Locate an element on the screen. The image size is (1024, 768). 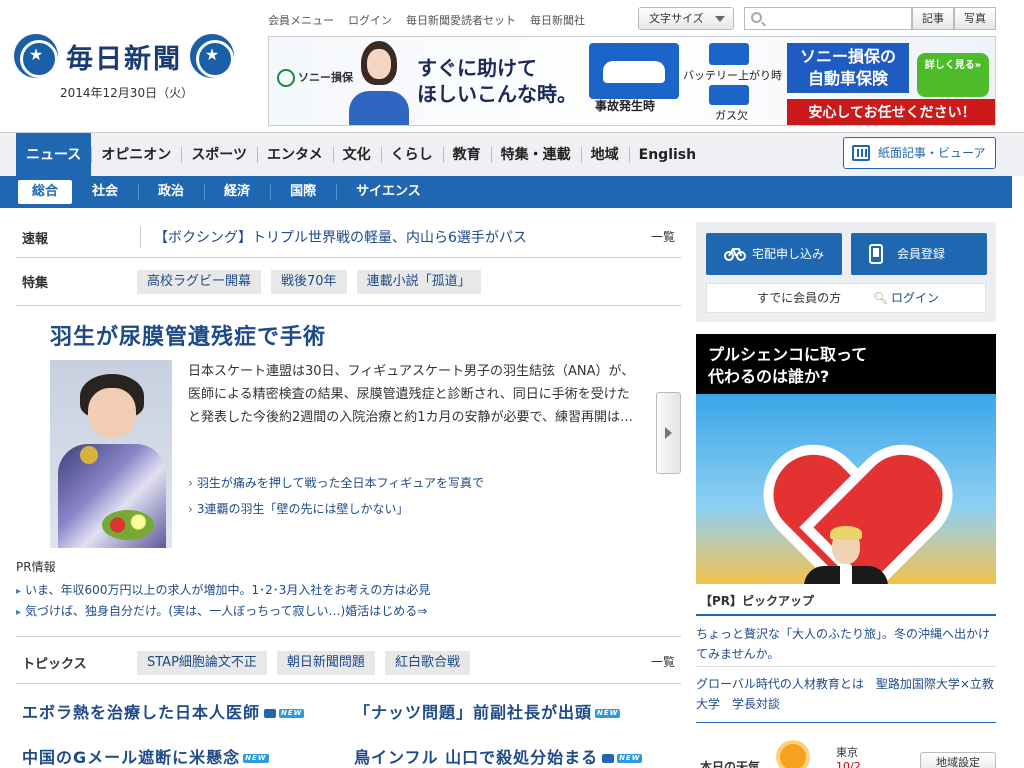
ad-sponsor: ソニー損保 is located at coordinates (315, 78).